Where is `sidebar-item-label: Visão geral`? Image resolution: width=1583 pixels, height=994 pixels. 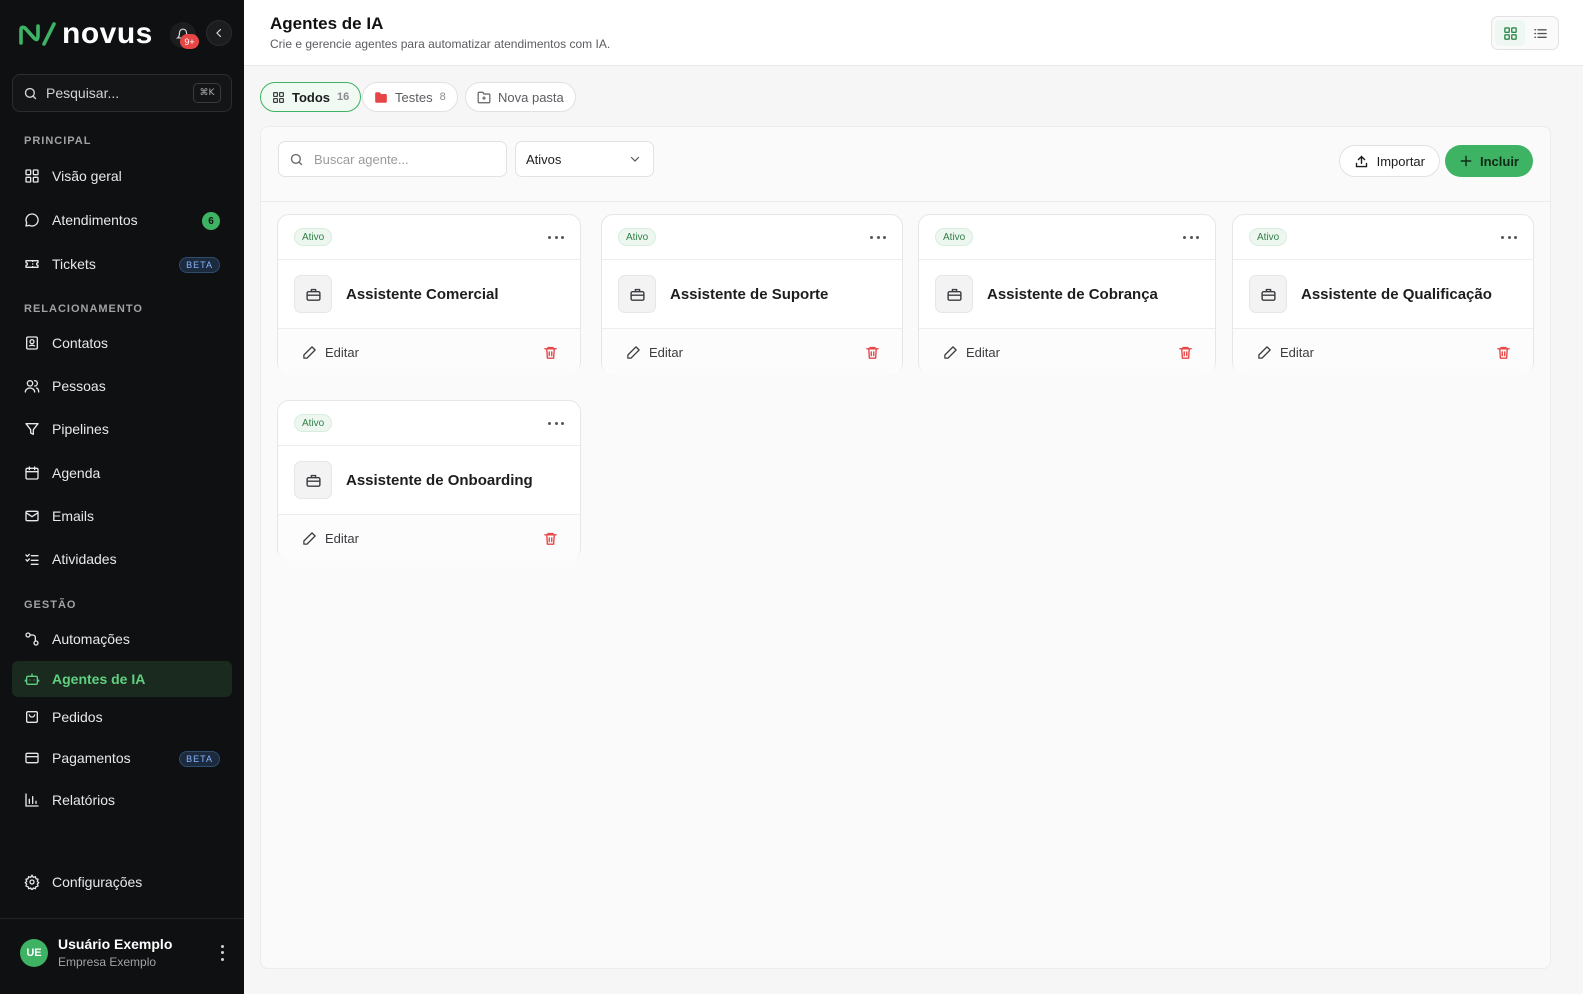
sidebar-item-label: Visão geral is located at coordinates (87, 176).